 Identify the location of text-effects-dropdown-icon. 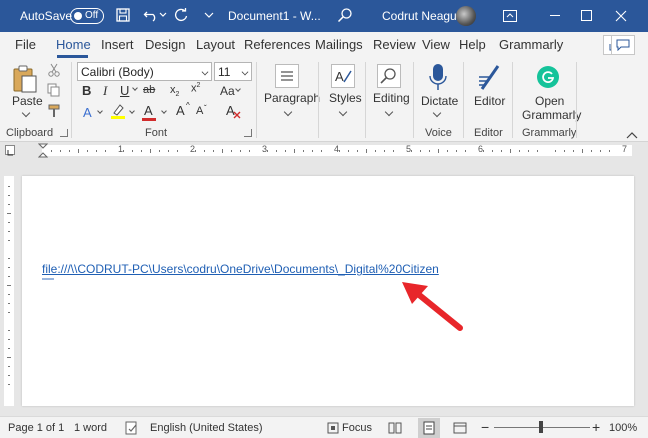
(100, 111).